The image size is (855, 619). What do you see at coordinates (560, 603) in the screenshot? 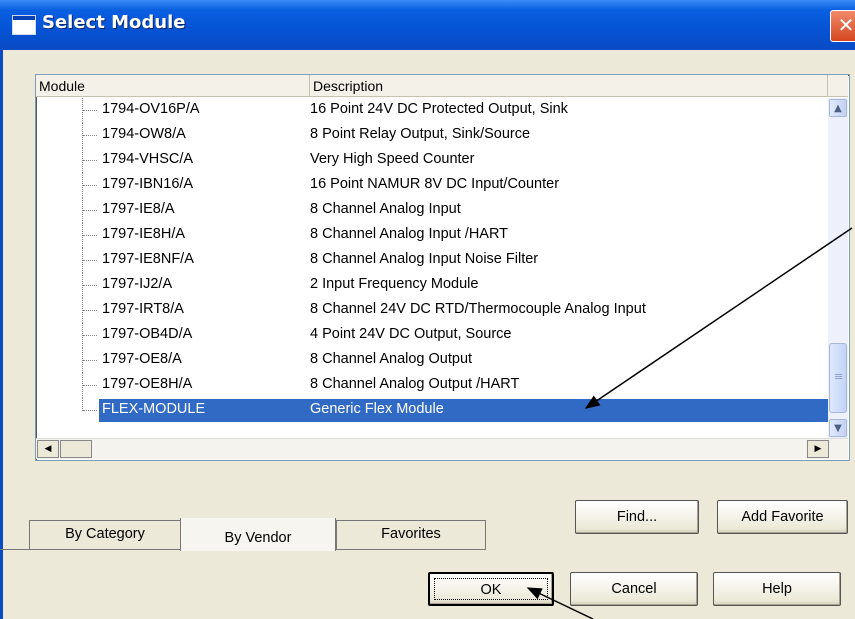
I see `annotation-arrow-ok-button` at bounding box center [560, 603].